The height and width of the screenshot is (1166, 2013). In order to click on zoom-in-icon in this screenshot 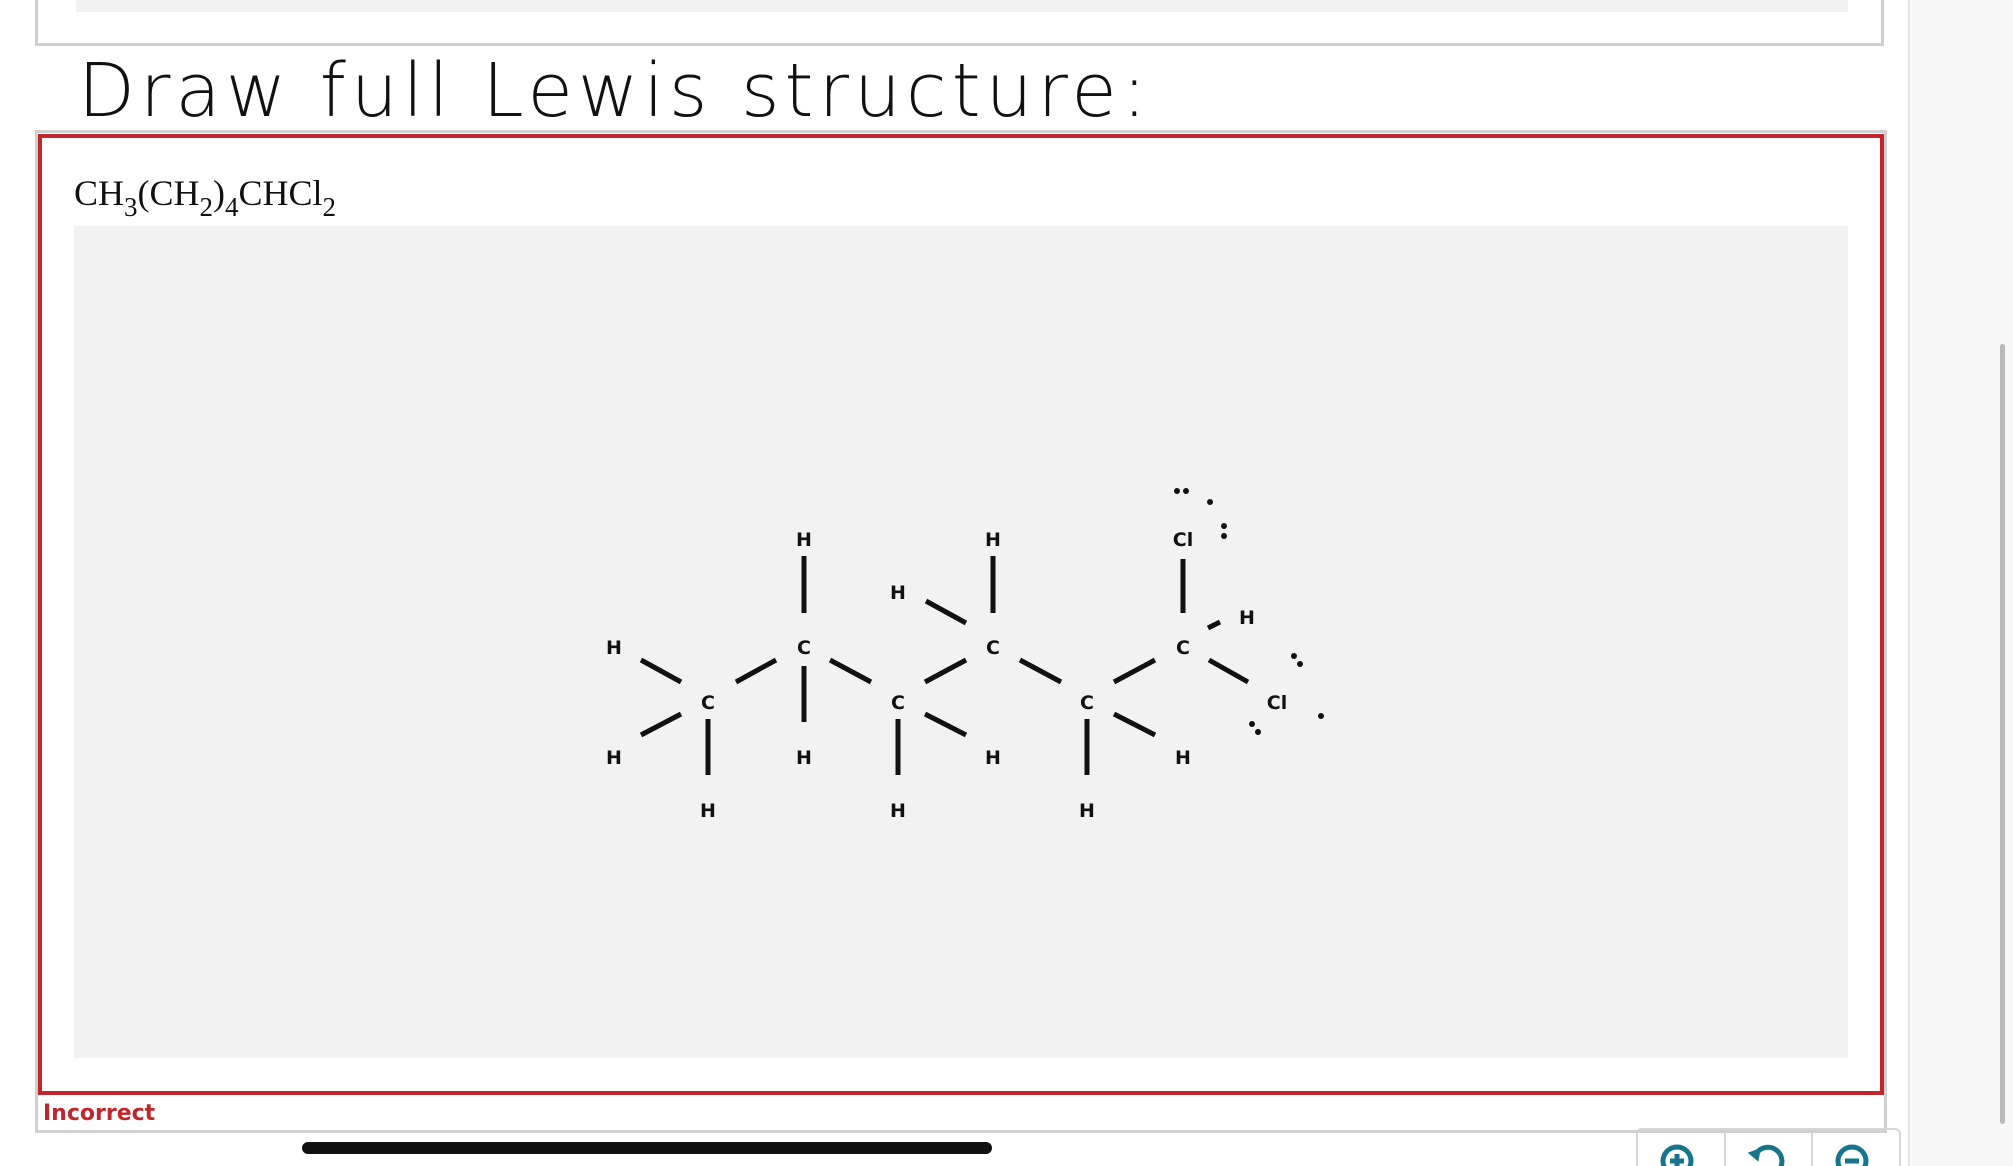, I will do `click(1677, 1155)`.